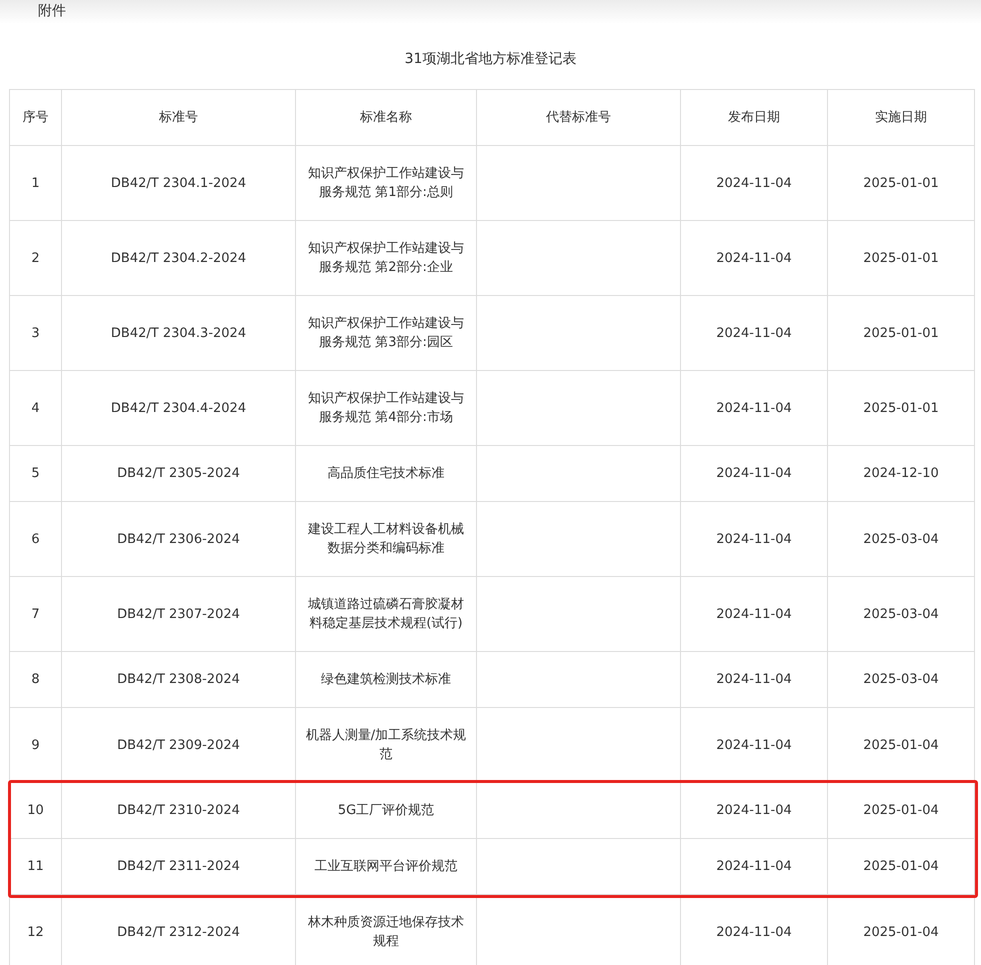  What do you see at coordinates (52, 11) in the screenshot?
I see `attachment-label: 附件` at bounding box center [52, 11].